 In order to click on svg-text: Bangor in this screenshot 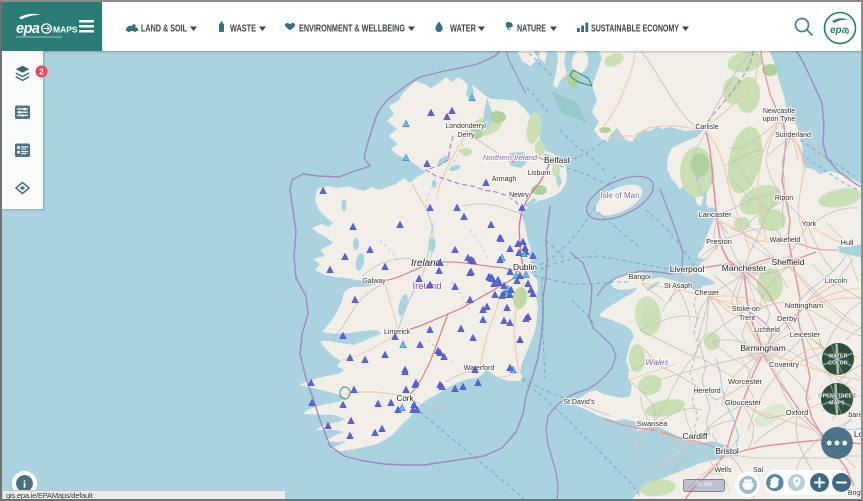, I will do `click(640, 277)`.